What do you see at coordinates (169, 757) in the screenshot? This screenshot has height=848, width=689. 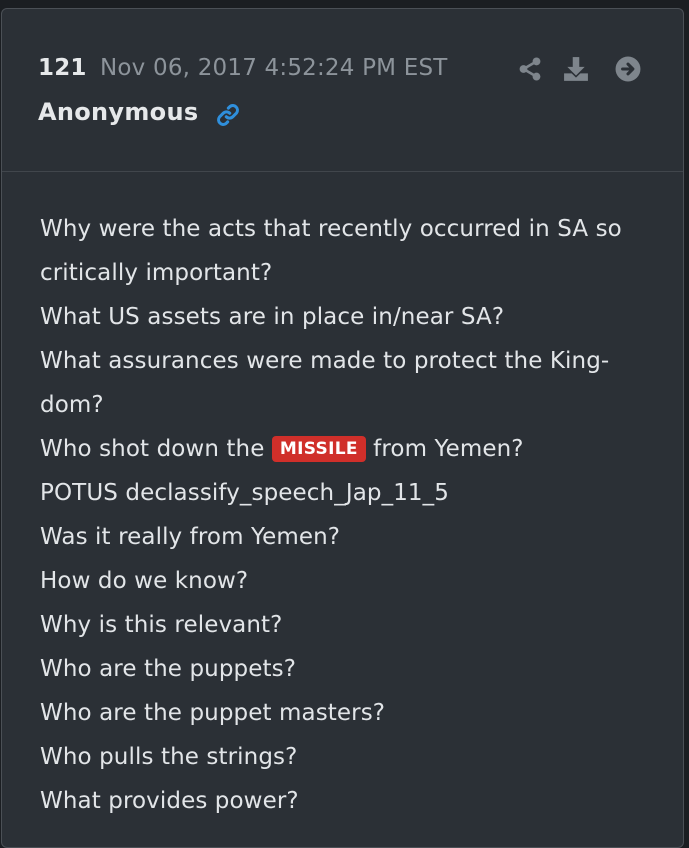 I see `body-line: Who pulls the strings?` at bounding box center [169, 757].